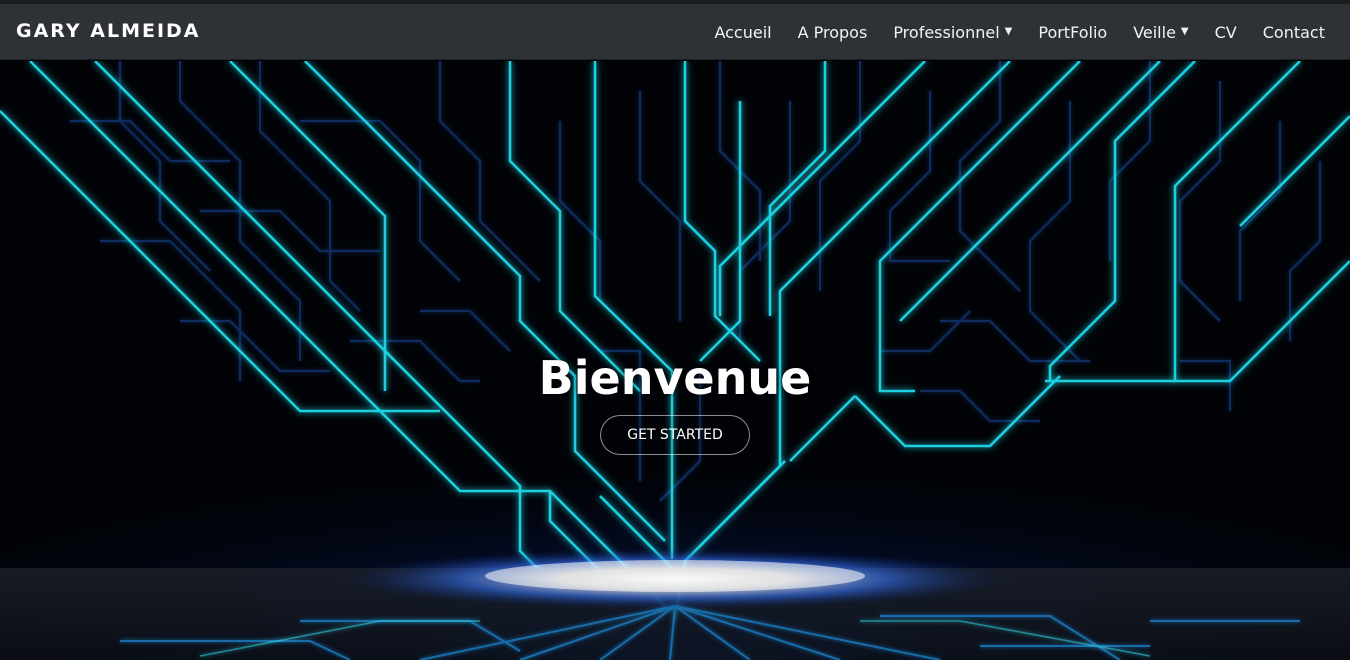 The image size is (1350, 660). I want to click on nav-link-a-propos: A Propos, so click(833, 32).